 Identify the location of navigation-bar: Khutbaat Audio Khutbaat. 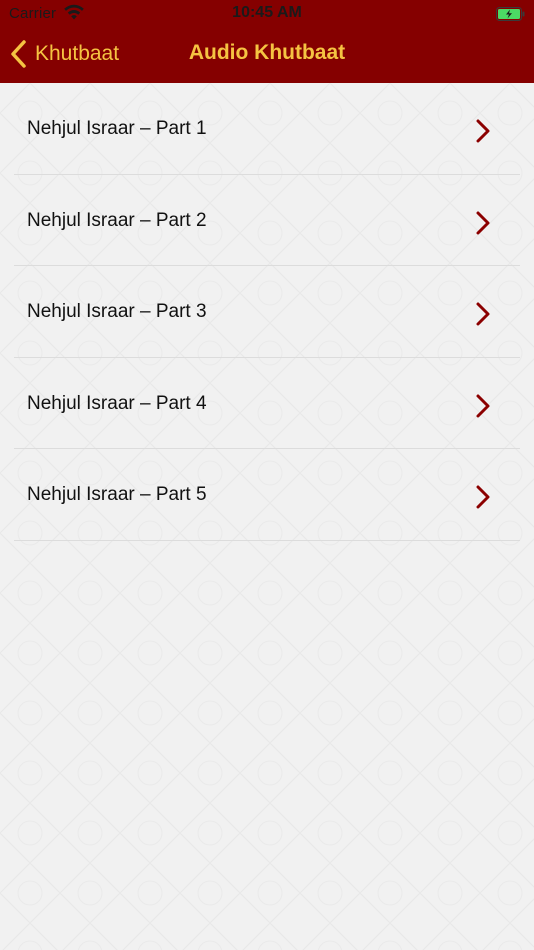
(267, 55).